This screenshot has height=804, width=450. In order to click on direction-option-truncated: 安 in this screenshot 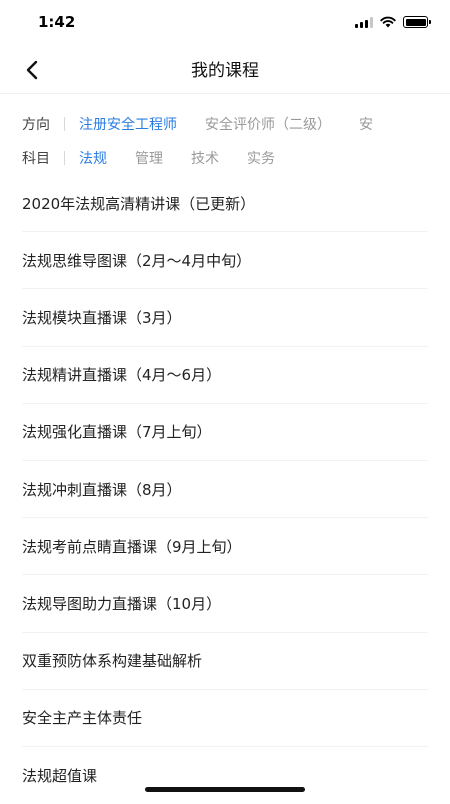, I will do `click(366, 124)`.